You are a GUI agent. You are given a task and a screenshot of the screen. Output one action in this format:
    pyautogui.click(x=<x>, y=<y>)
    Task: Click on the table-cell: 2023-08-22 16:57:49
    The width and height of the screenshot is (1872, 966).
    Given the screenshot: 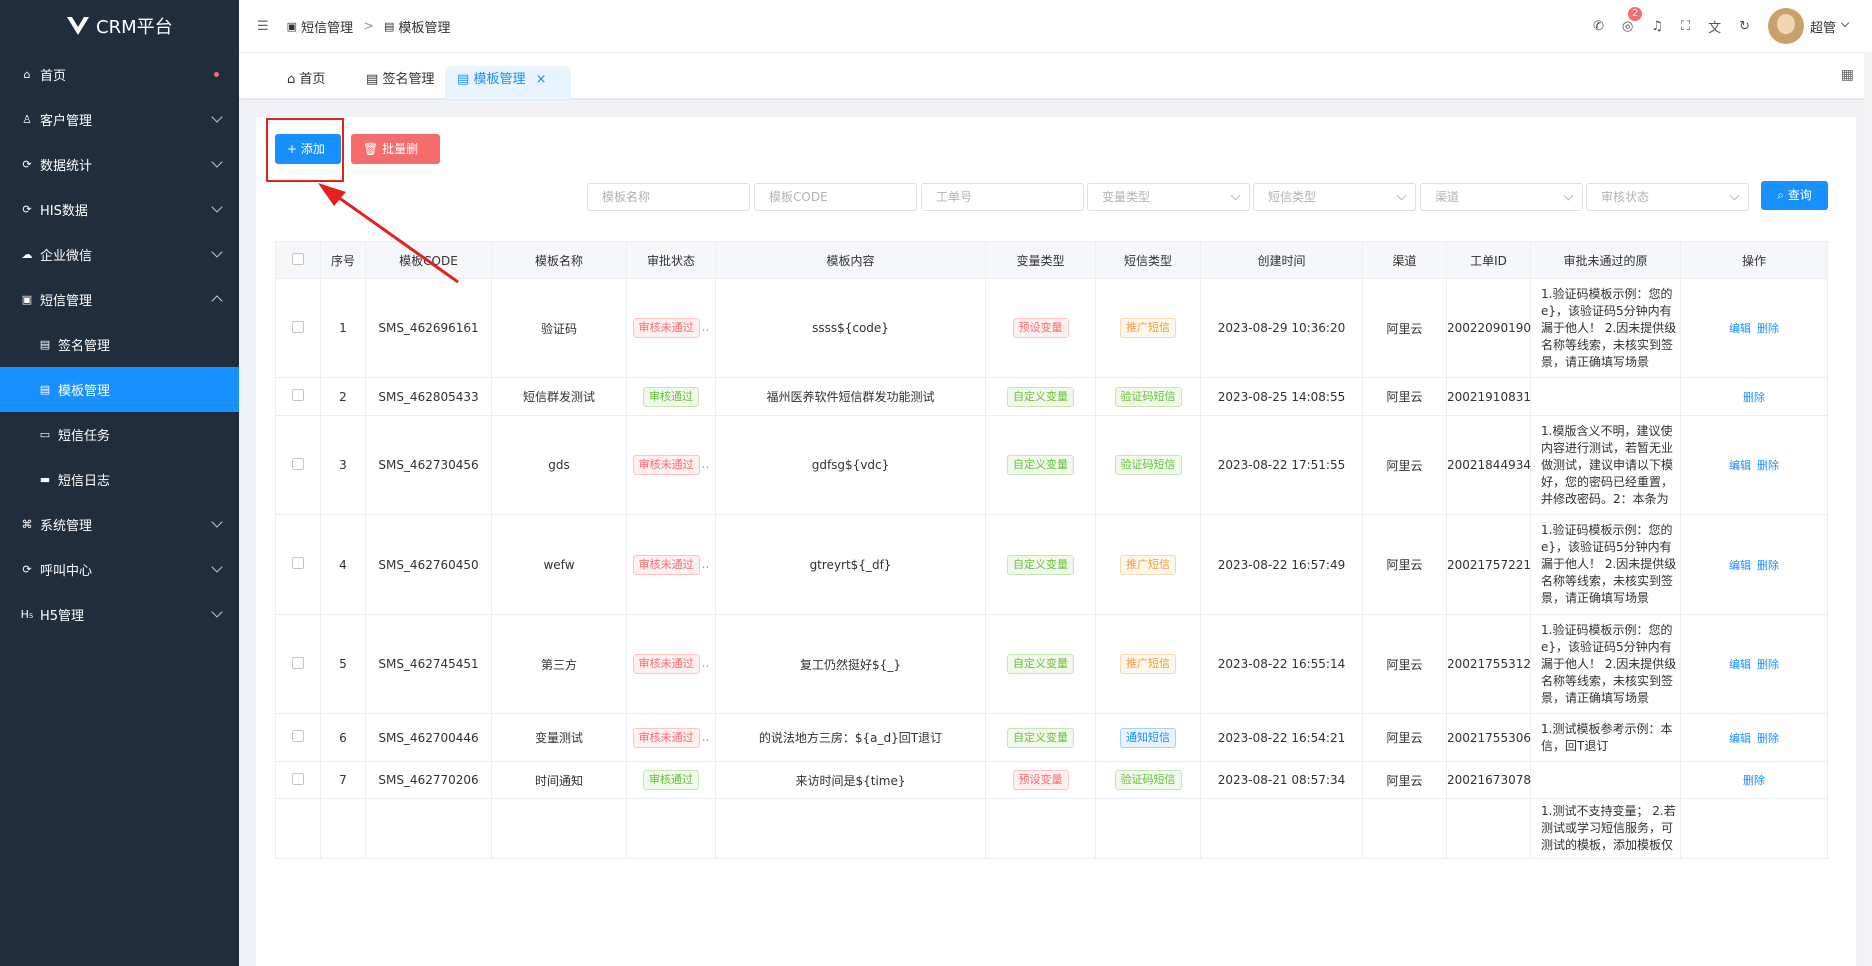 What is the action you would take?
    pyautogui.click(x=1281, y=564)
    